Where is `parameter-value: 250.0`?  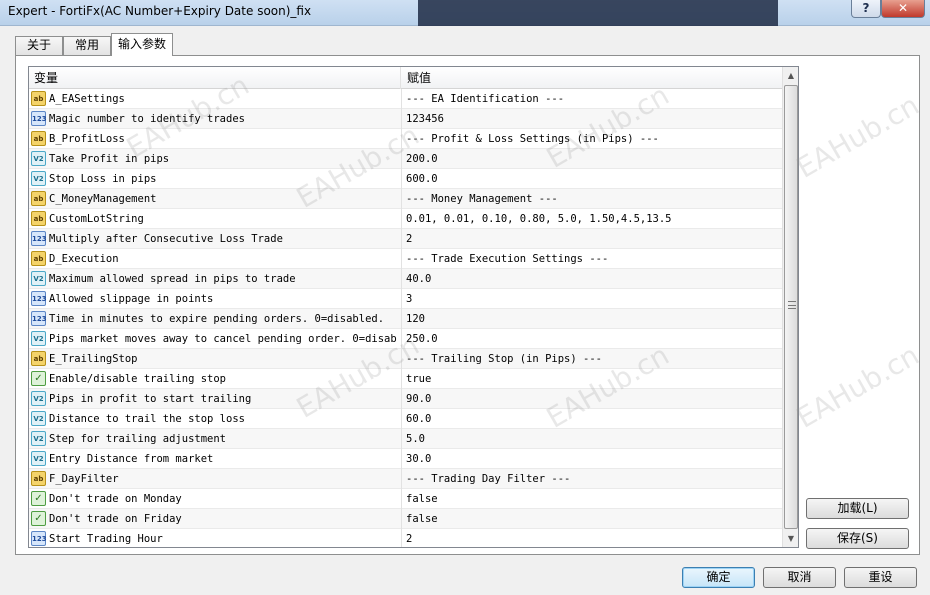 parameter-value: 250.0 is located at coordinates (593, 339).